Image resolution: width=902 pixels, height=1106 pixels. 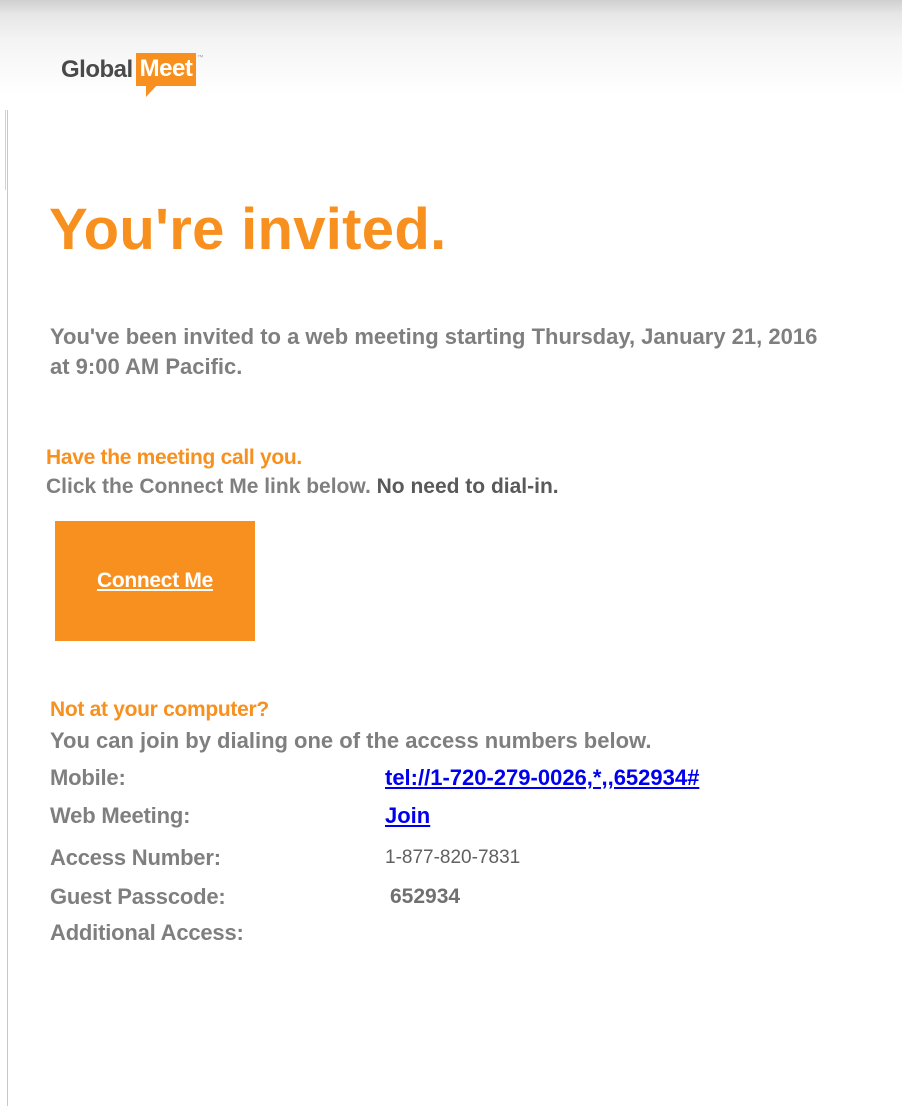 What do you see at coordinates (166, 69) in the screenshot?
I see `logo-meet-text: Meet` at bounding box center [166, 69].